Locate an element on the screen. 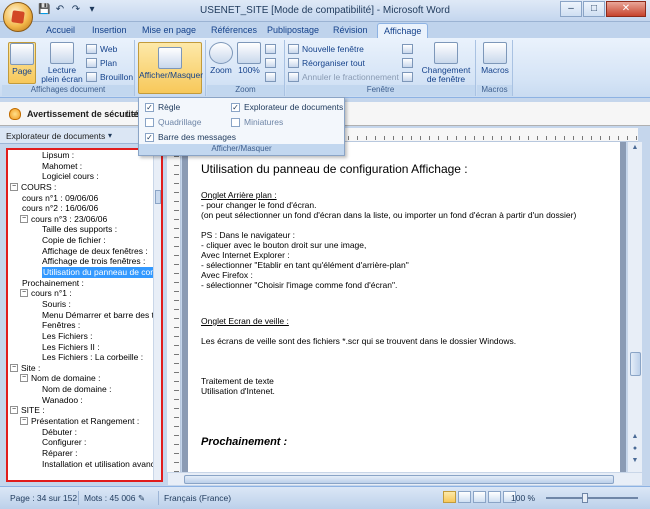  show-hide-button: Afficher/Masquer is located at coordinates (170, 68).